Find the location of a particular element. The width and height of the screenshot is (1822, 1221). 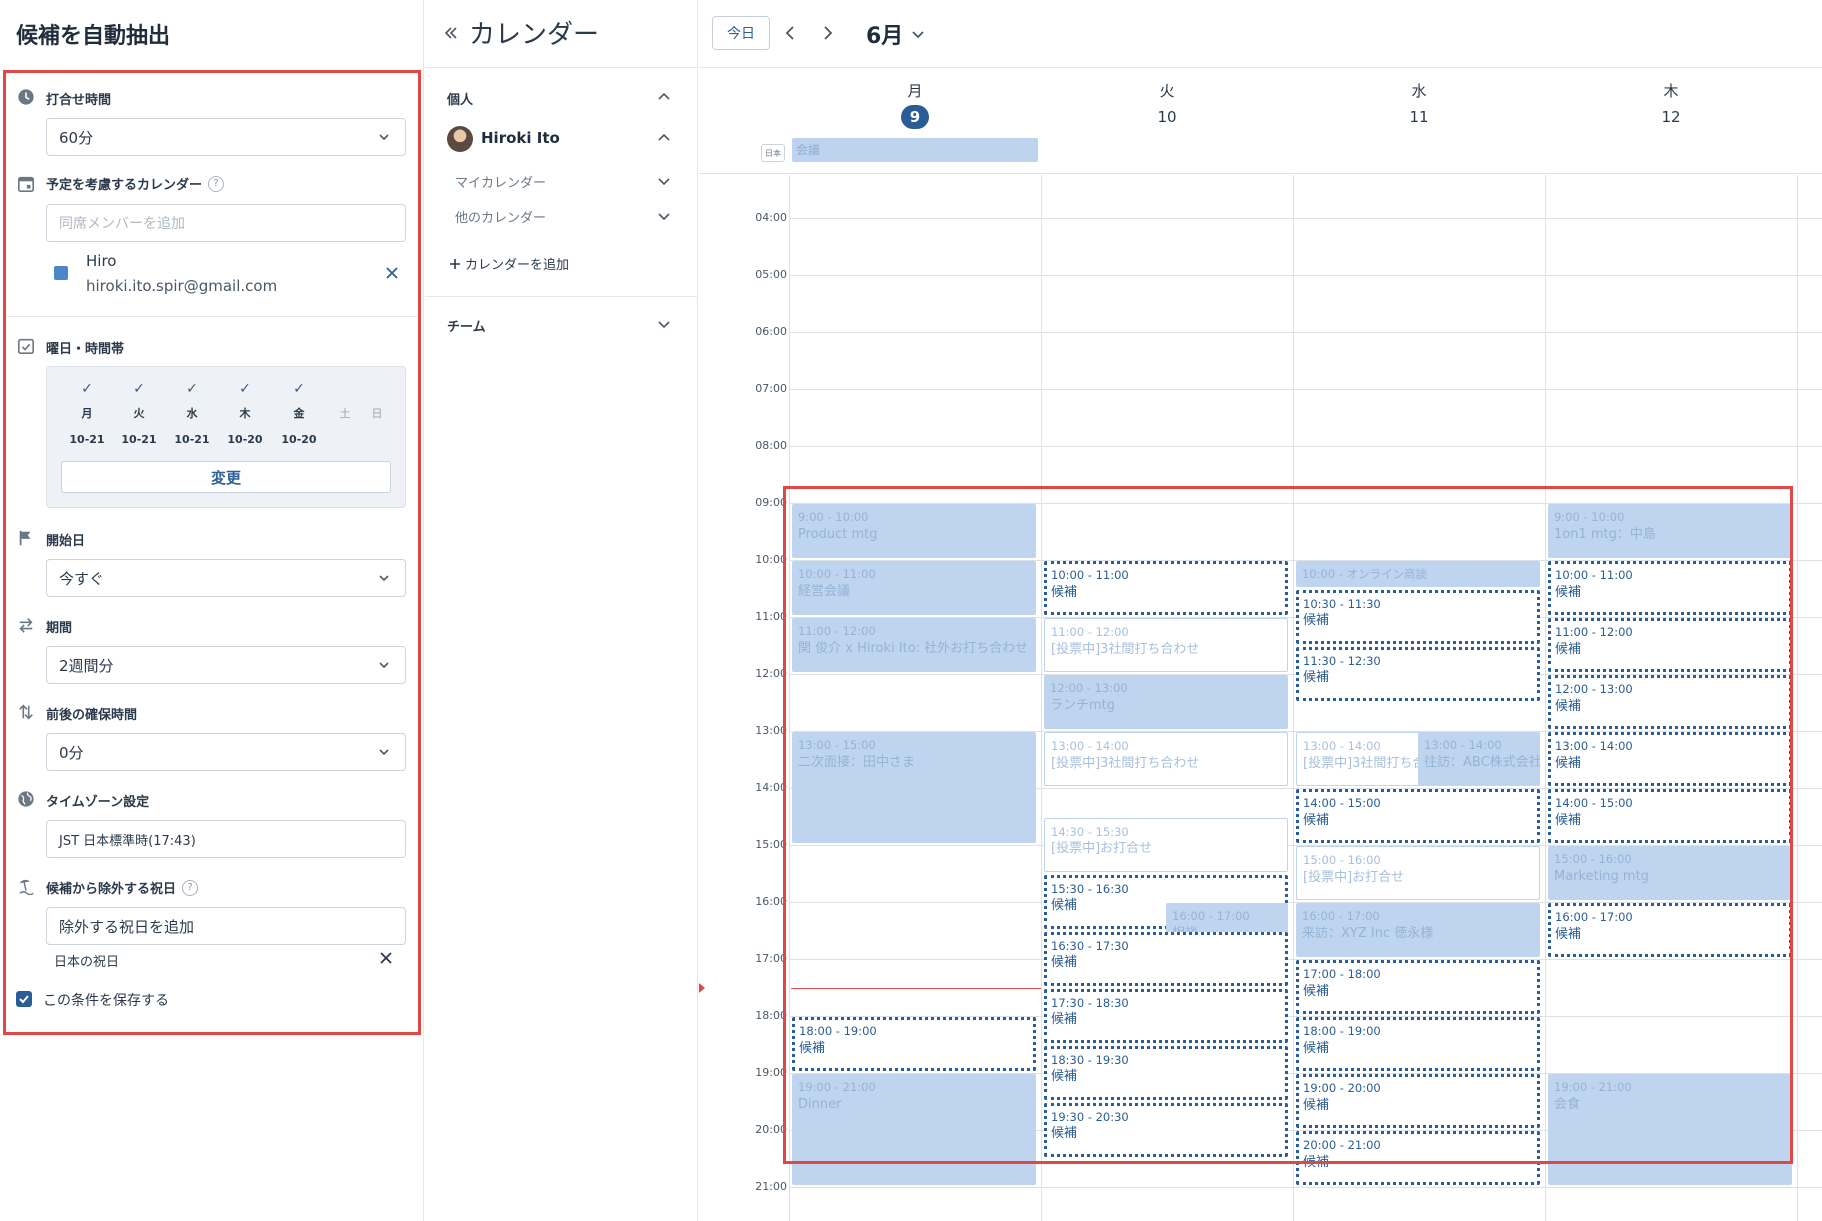

candidate-slot: 17:00 - 18:00 候補 is located at coordinates (1418, 987).